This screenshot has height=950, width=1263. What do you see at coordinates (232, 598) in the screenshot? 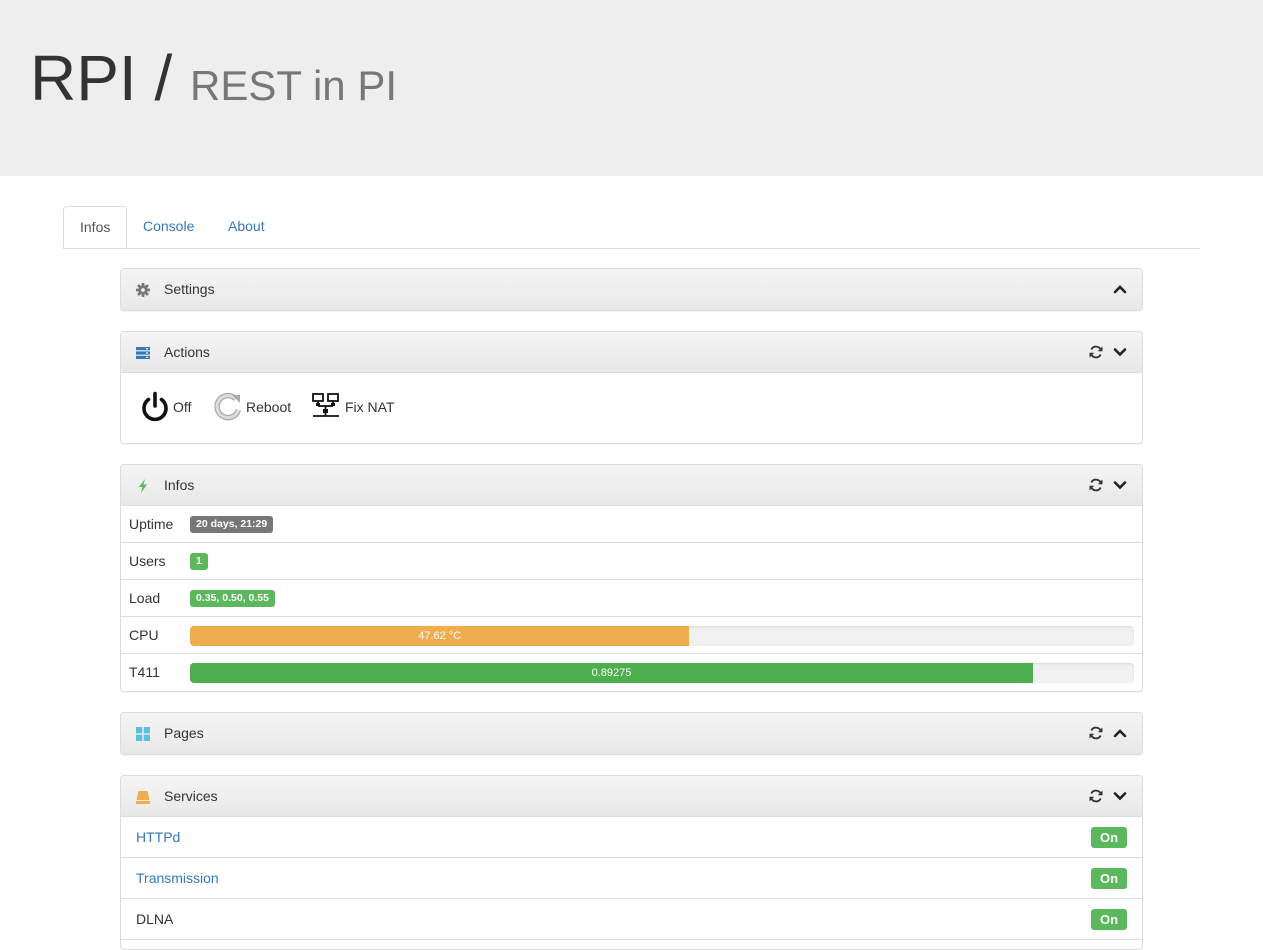
I see `load-badge: 0.35, 0.50, 0.55` at bounding box center [232, 598].